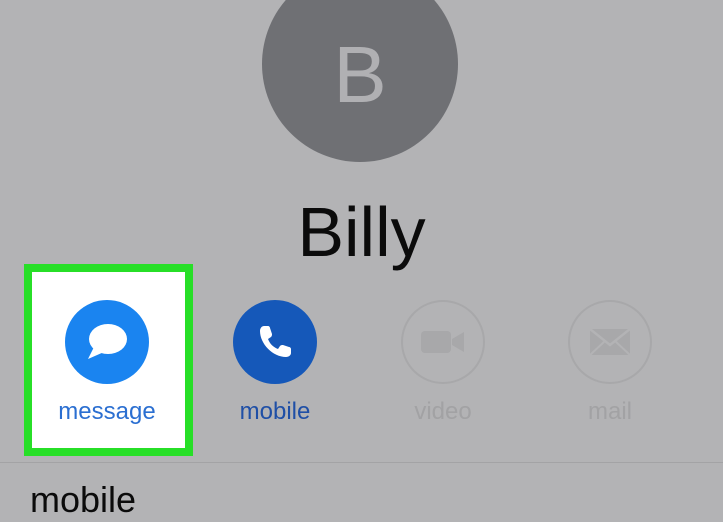  What do you see at coordinates (443, 342) in the screenshot?
I see `video-camera-icon` at bounding box center [443, 342].